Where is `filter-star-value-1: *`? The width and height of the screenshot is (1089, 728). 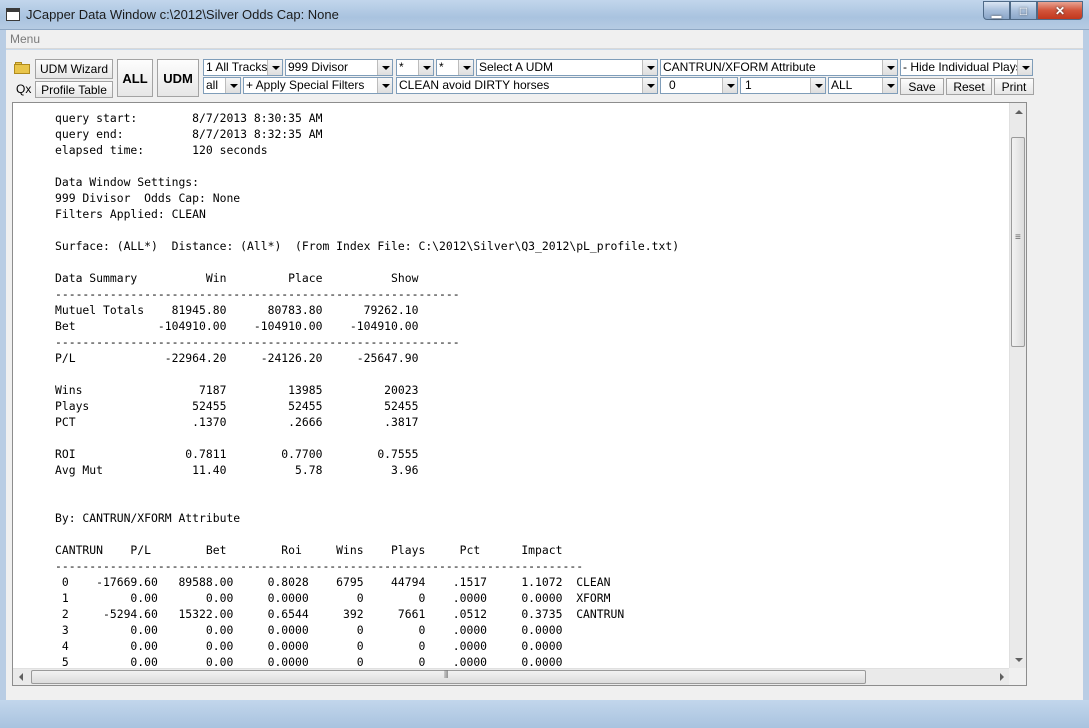 filter-star-value-1: * is located at coordinates (401, 67).